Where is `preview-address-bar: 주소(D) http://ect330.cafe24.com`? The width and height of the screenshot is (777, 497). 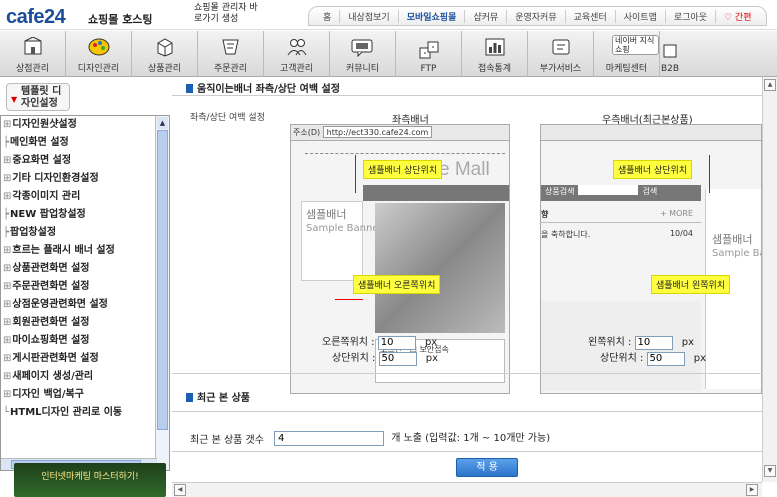
preview-address-bar: 주소(D) http://ect330.cafe24.com is located at coordinates (400, 133).